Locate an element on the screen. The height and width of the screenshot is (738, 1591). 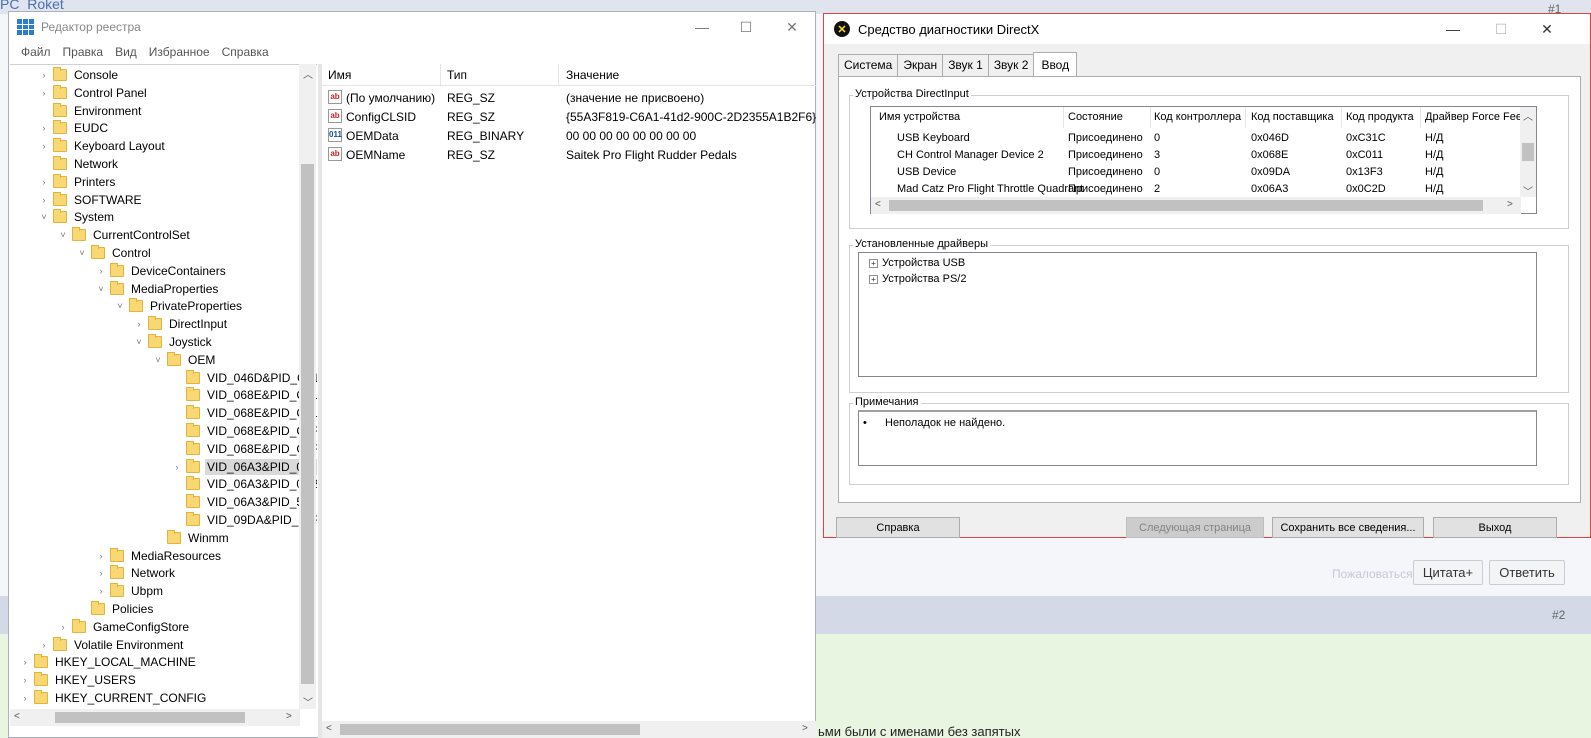
values-horizontal-scrollbar: < > is located at coordinates (569, 729).